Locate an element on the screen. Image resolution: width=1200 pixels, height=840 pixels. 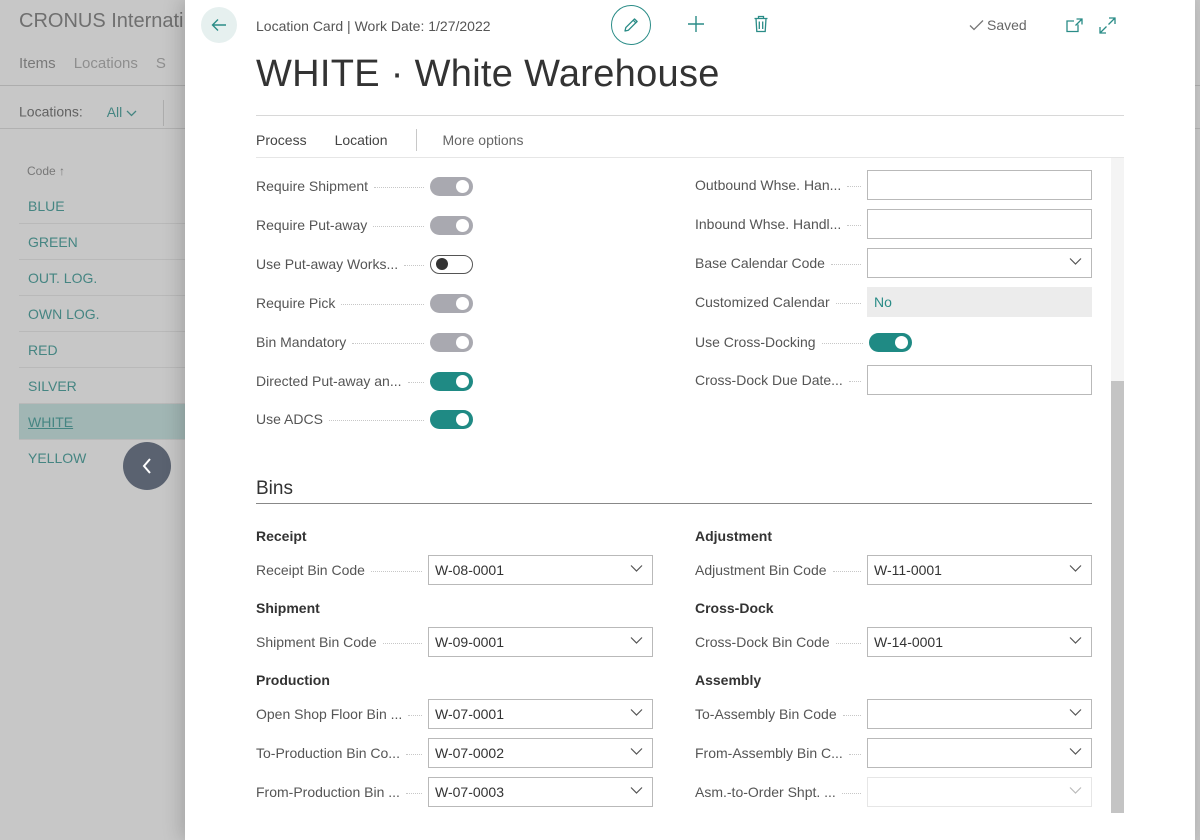
plus-icon is located at coordinates (696, 24).